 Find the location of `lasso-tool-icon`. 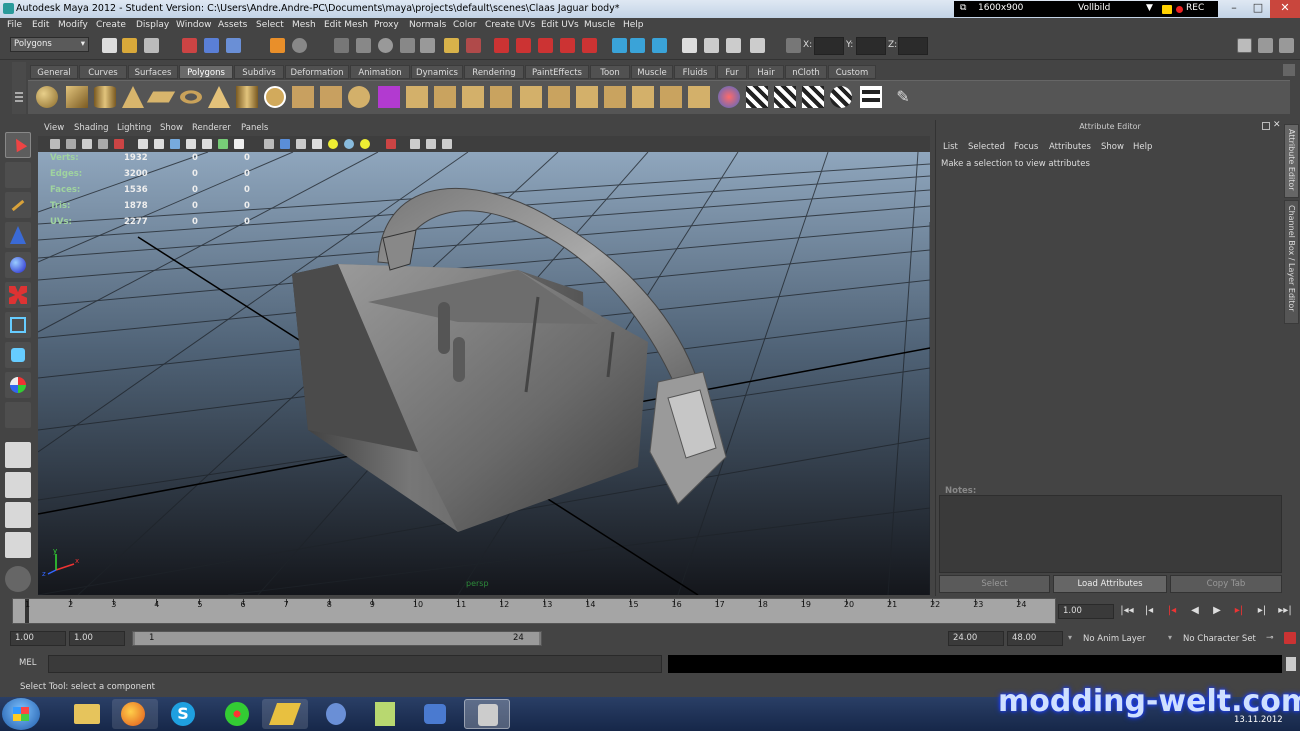

lasso-tool-icon is located at coordinates (18, 175).